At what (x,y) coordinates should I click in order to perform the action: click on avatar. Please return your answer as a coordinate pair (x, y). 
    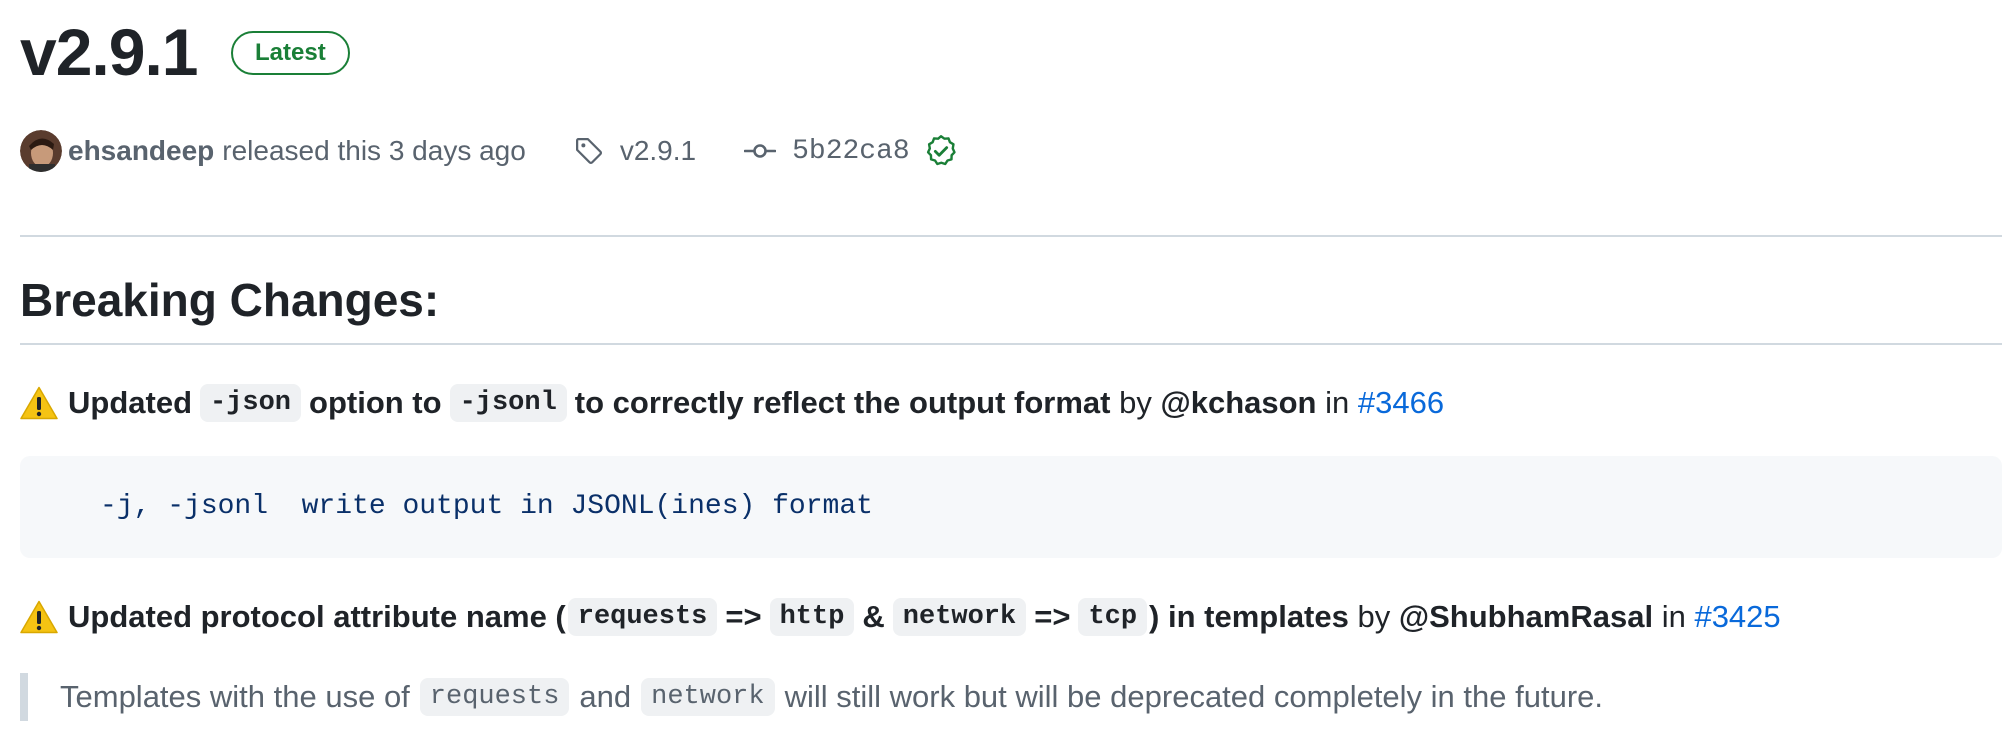
    Looking at the image, I should click on (41, 151).